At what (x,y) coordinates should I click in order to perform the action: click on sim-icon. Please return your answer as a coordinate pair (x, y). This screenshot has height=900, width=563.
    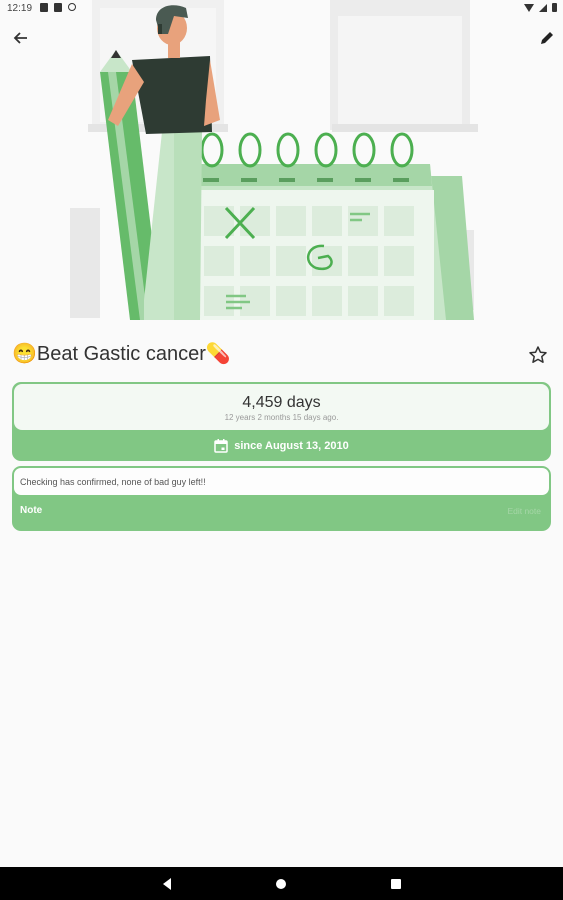
    Looking at the image, I should click on (58, 7).